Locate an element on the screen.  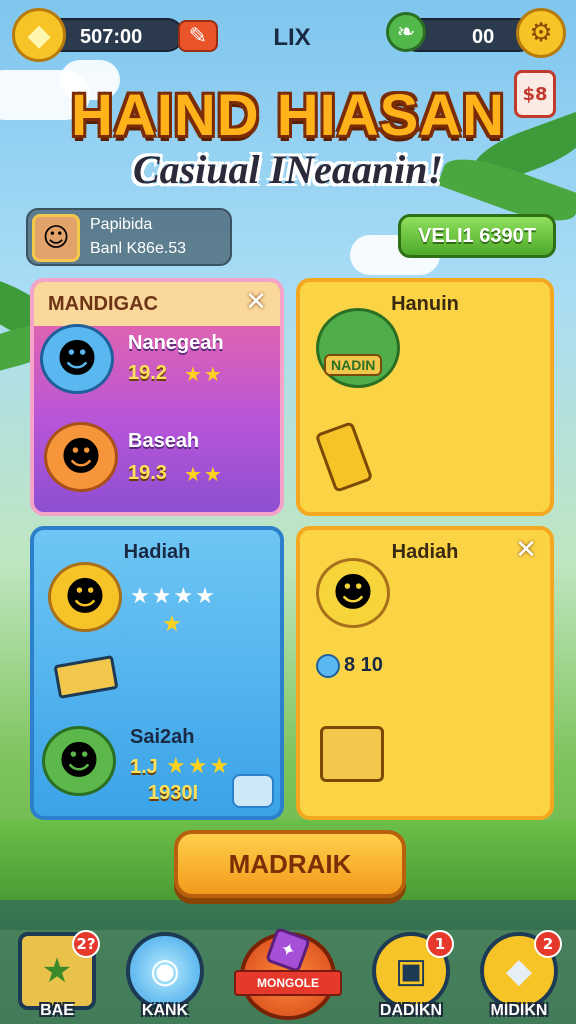
orange-cat-icon: ☻ is located at coordinates (81, 457).